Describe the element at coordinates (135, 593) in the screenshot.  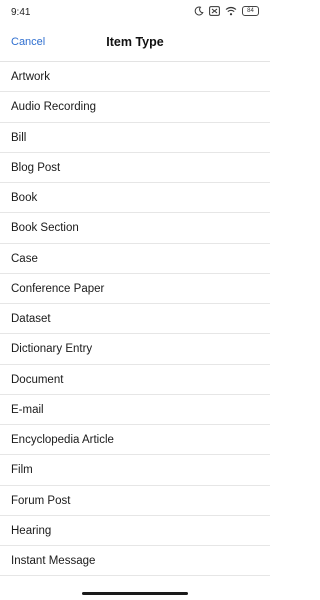
I see `home-indicator` at that location.